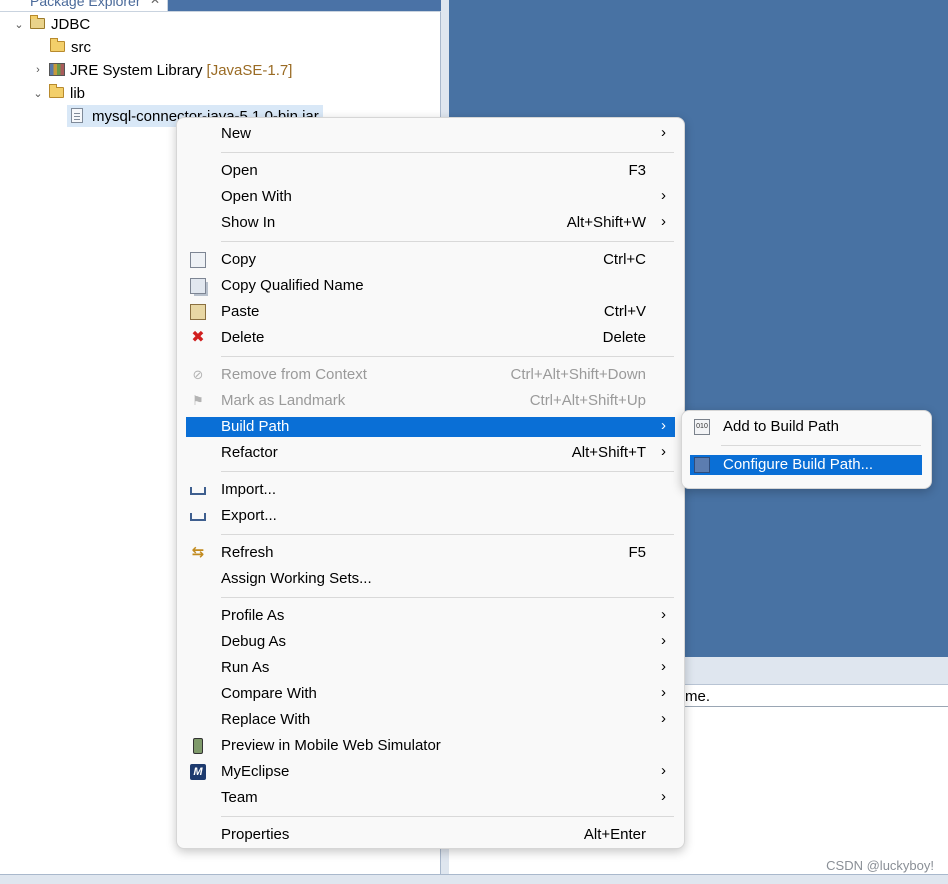 This screenshot has height=884, width=948. I want to click on menu-item-label: New, so click(236, 133).